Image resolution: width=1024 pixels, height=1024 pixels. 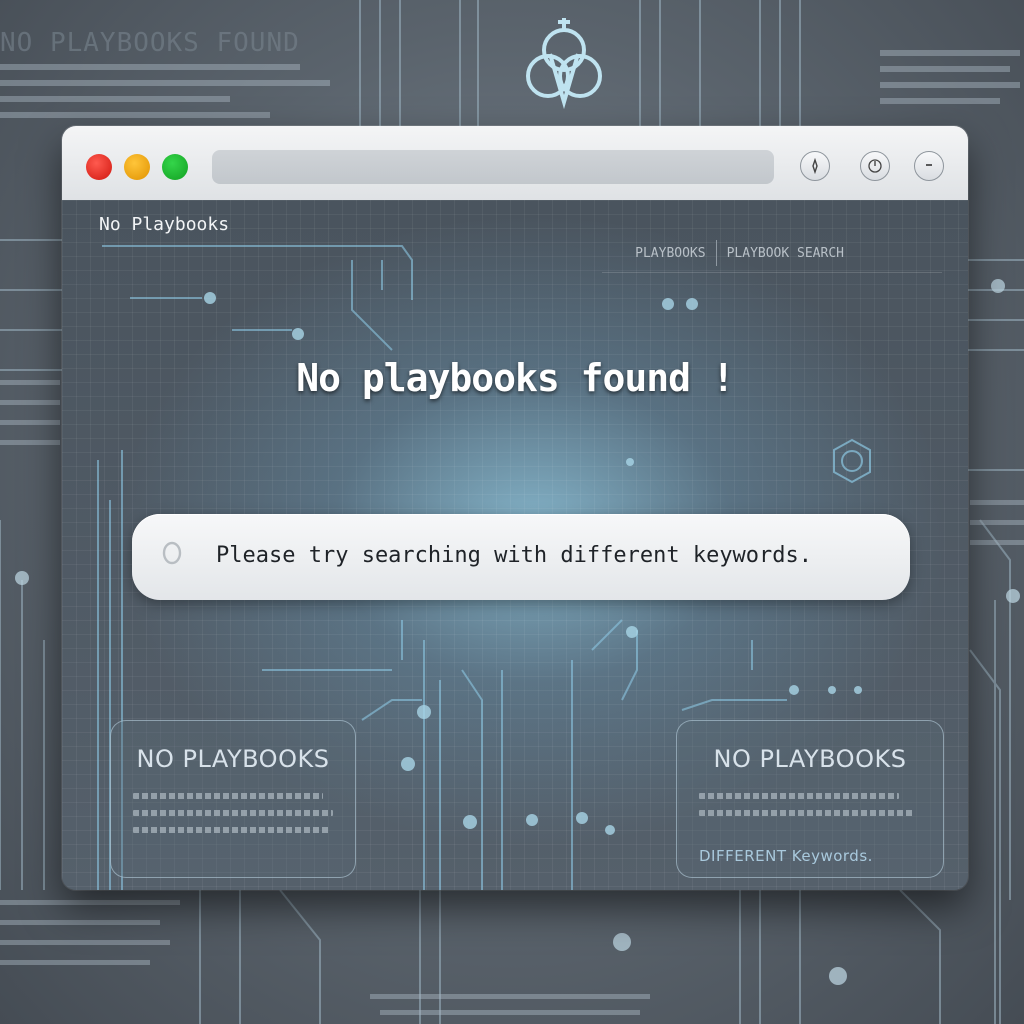 I want to click on background-heading: NO PLAYBOOKS FOUND, so click(x=150, y=43).